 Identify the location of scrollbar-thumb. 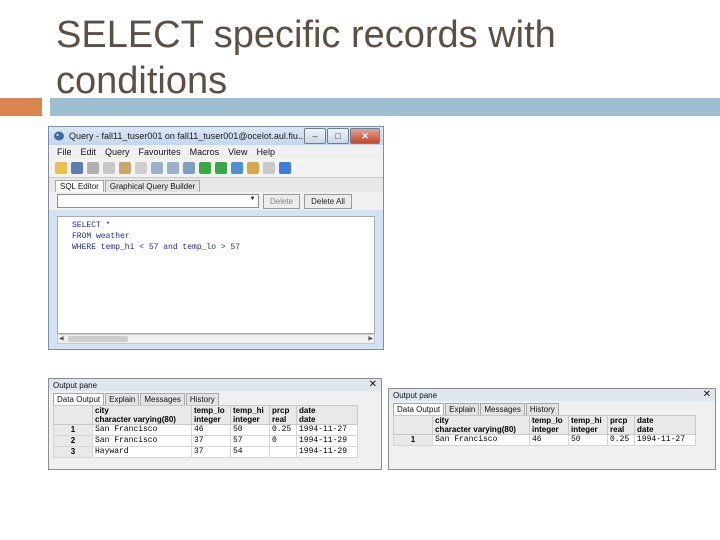
(98, 339).